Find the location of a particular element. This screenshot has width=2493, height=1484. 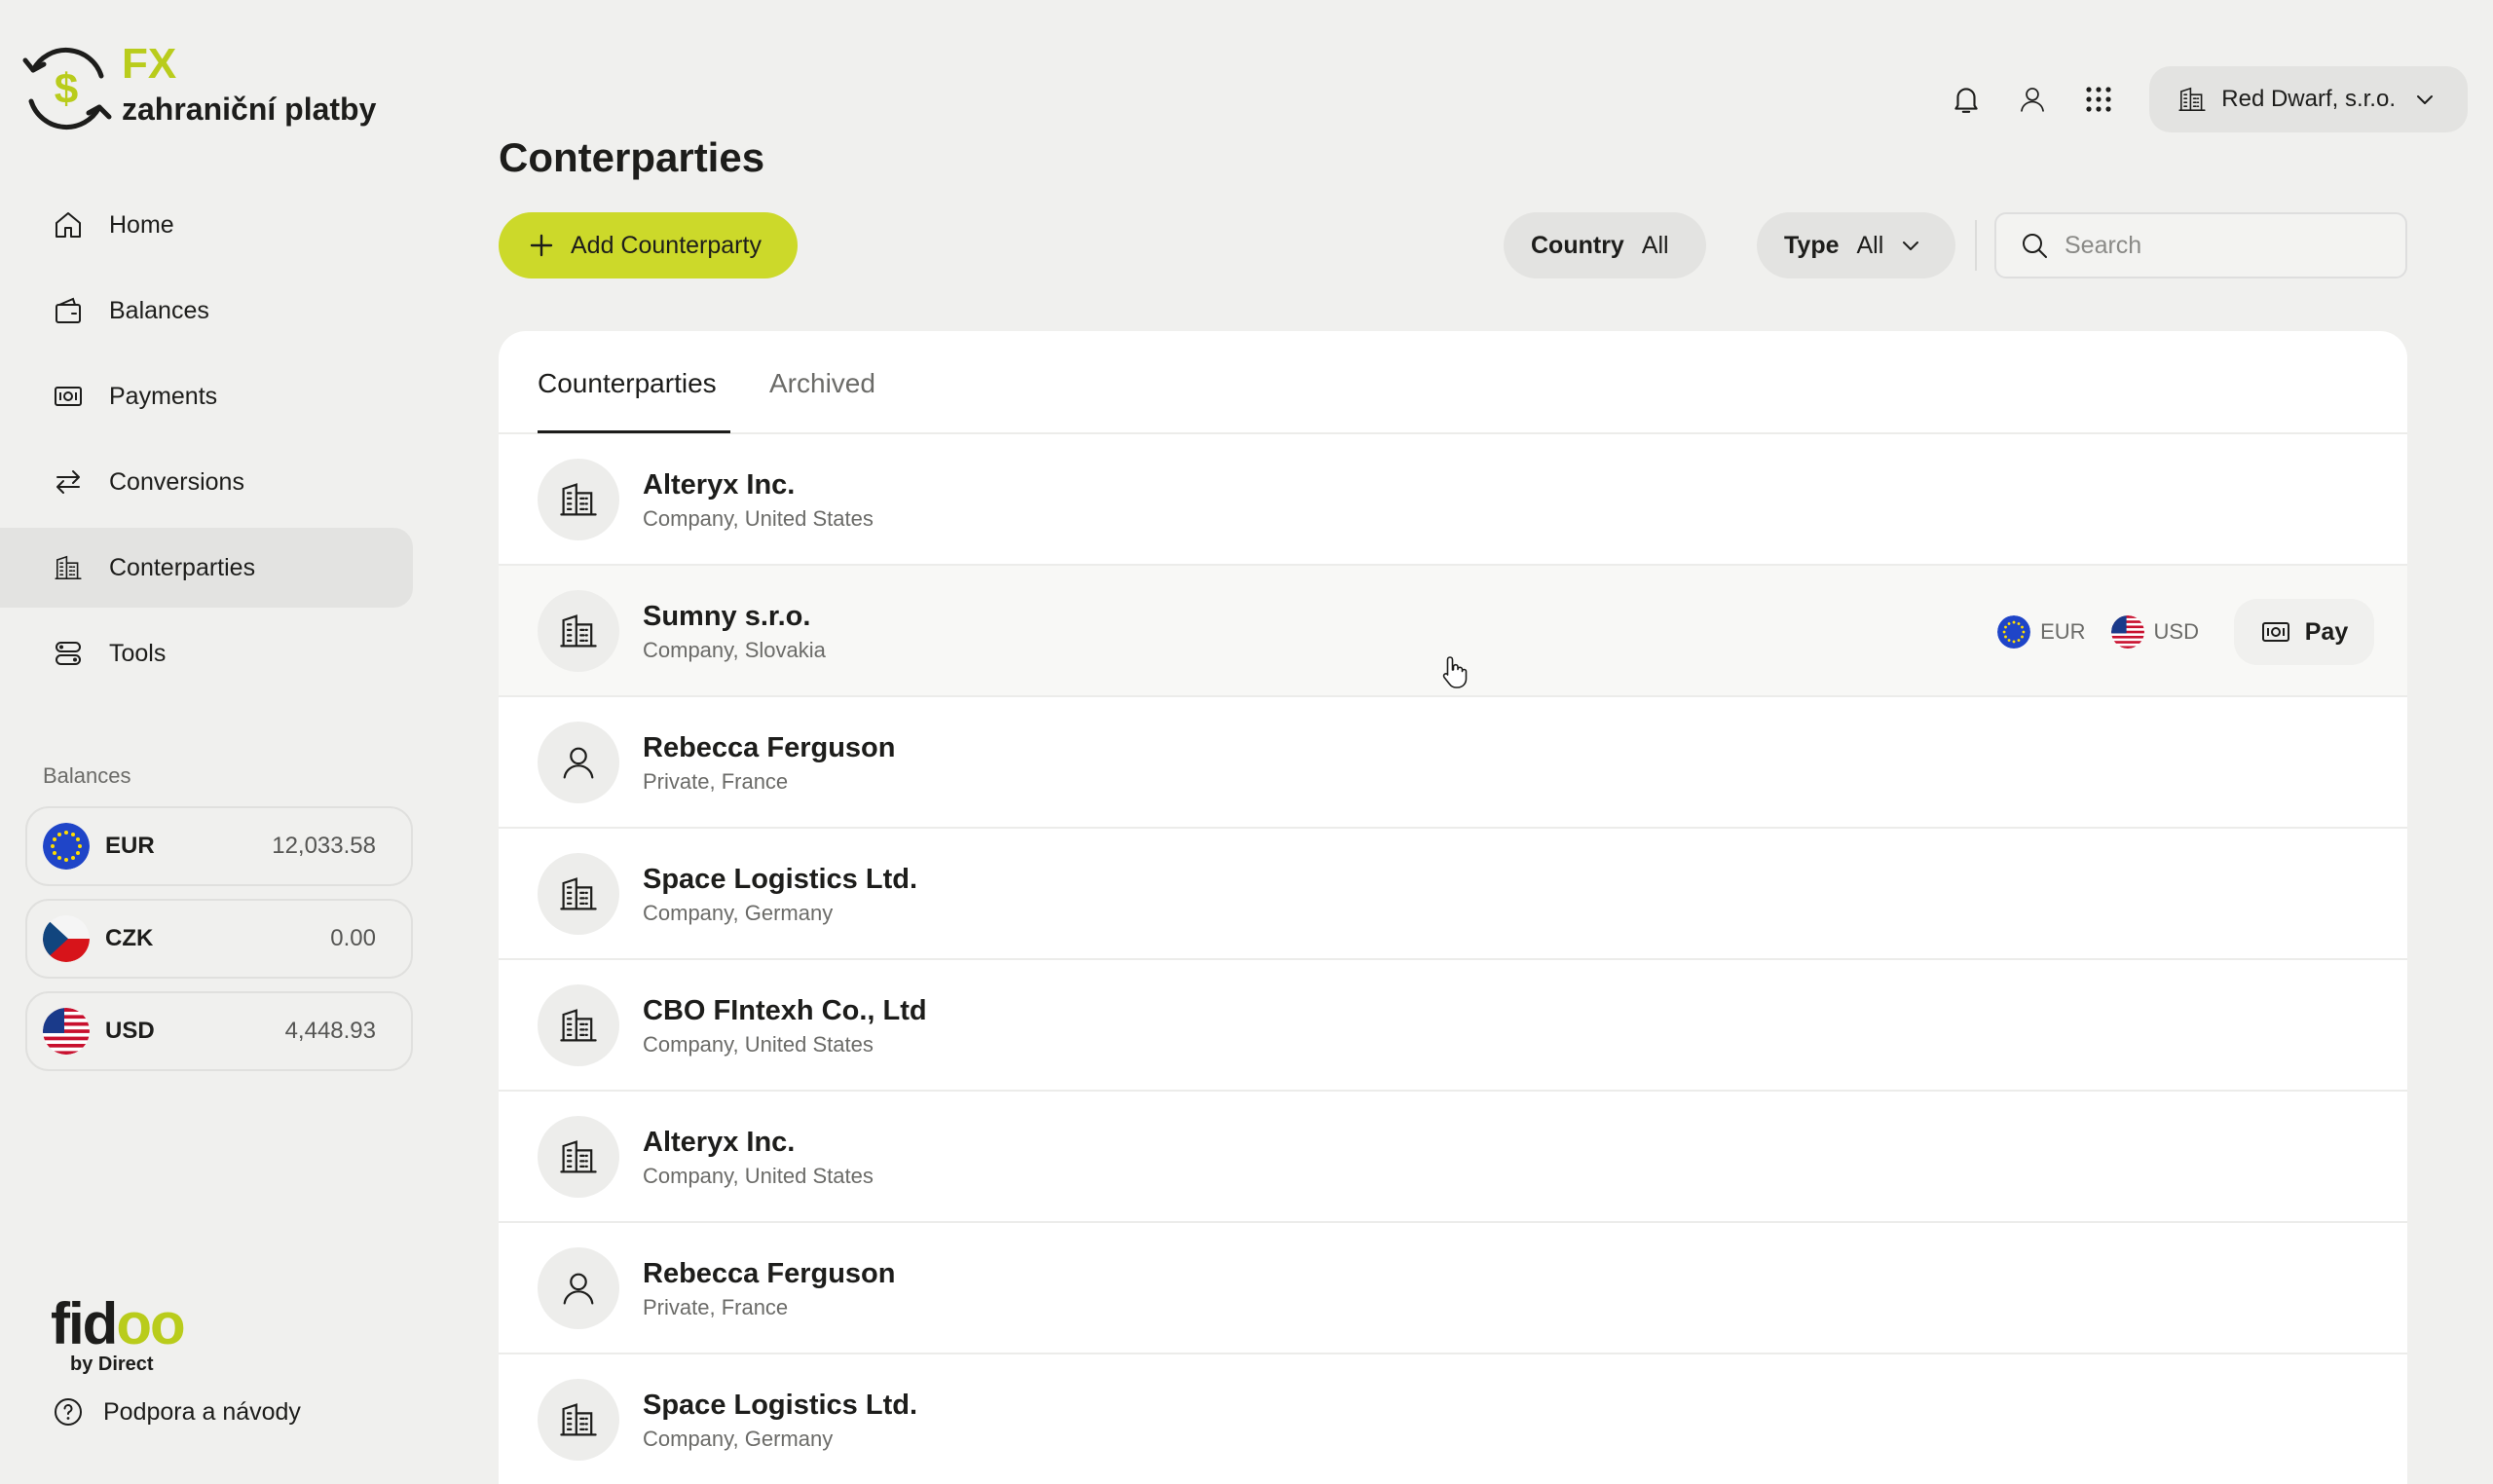

grid-dots-icon is located at coordinates (2099, 99).